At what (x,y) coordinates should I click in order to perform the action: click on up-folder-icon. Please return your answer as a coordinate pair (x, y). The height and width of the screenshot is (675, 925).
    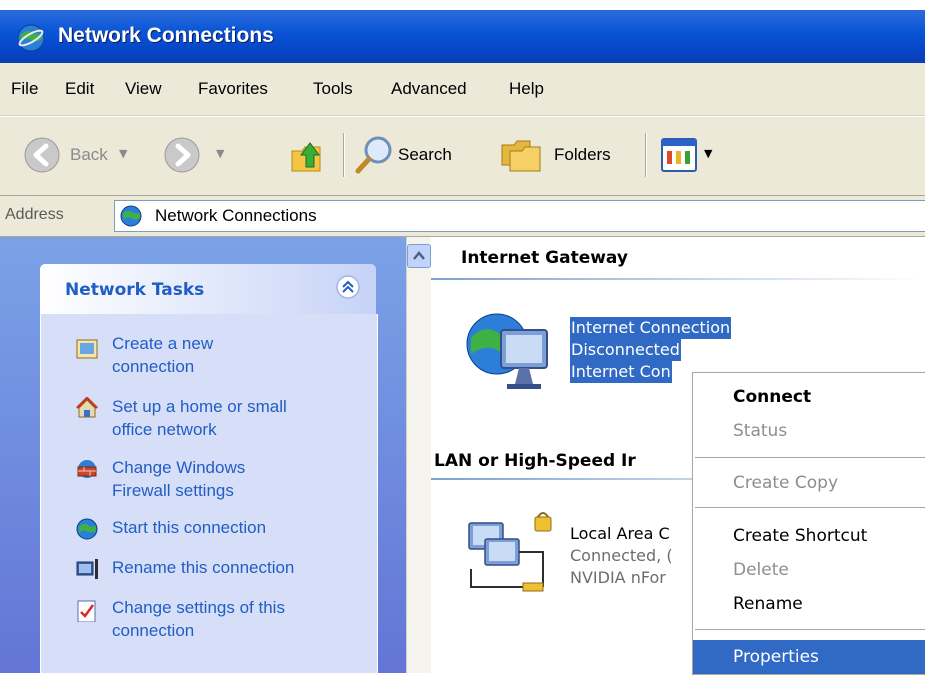
    Looking at the image, I should click on (307, 156).